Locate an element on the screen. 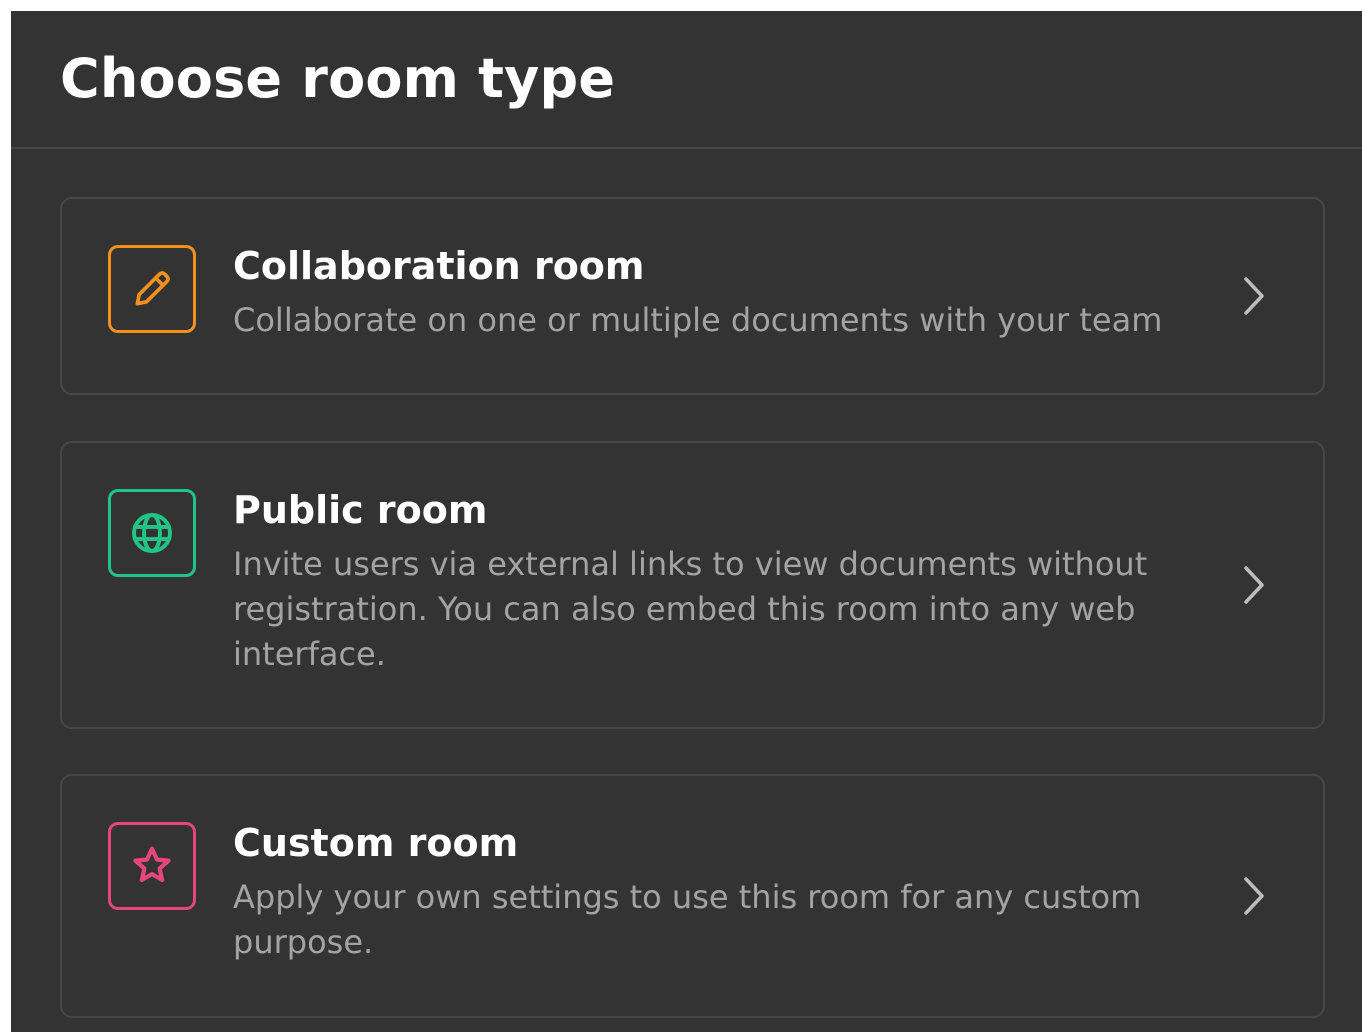 This screenshot has width=1362, height=1032. room-name: Custom room is located at coordinates (376, 843).